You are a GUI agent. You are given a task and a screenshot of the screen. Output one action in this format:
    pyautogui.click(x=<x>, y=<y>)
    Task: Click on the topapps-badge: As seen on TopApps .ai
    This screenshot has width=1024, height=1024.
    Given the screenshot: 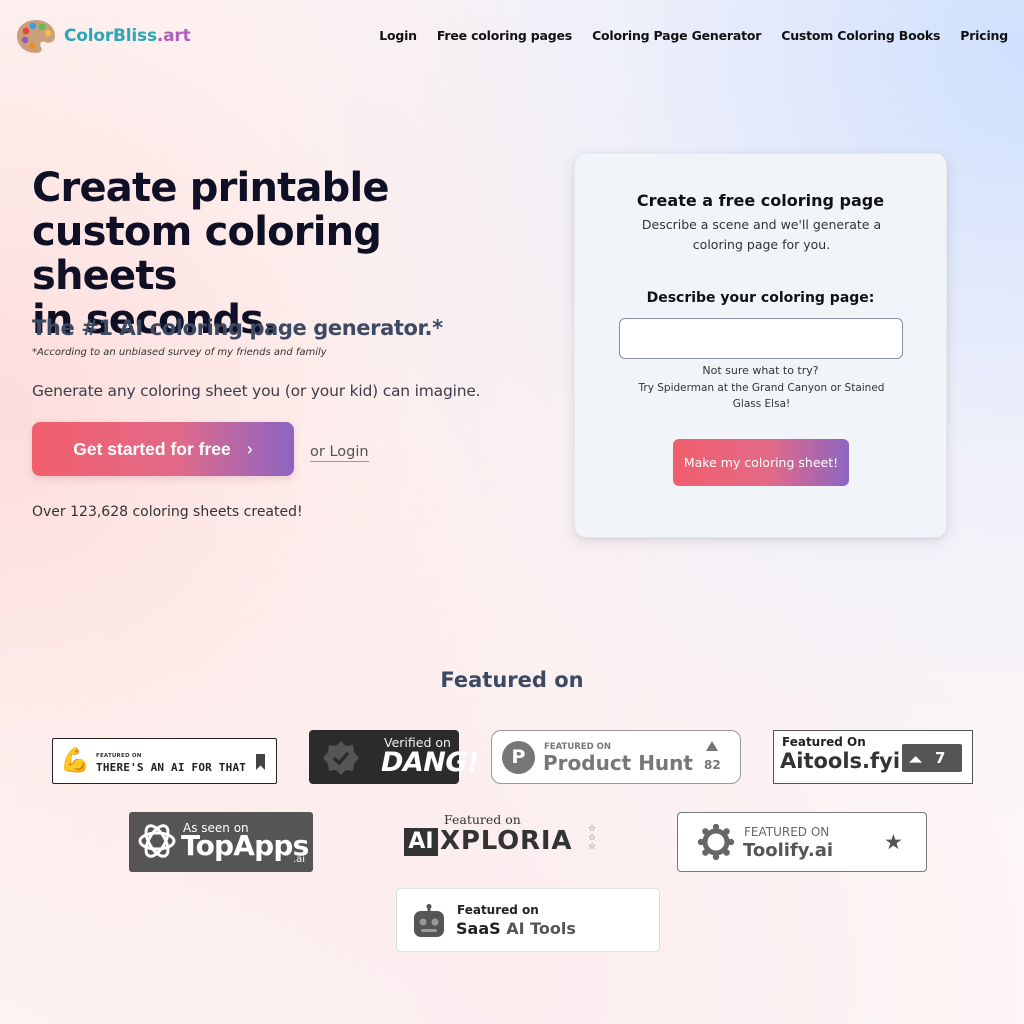 What is the action you would take?
    pyautogui.click(x=221, y=842)
    